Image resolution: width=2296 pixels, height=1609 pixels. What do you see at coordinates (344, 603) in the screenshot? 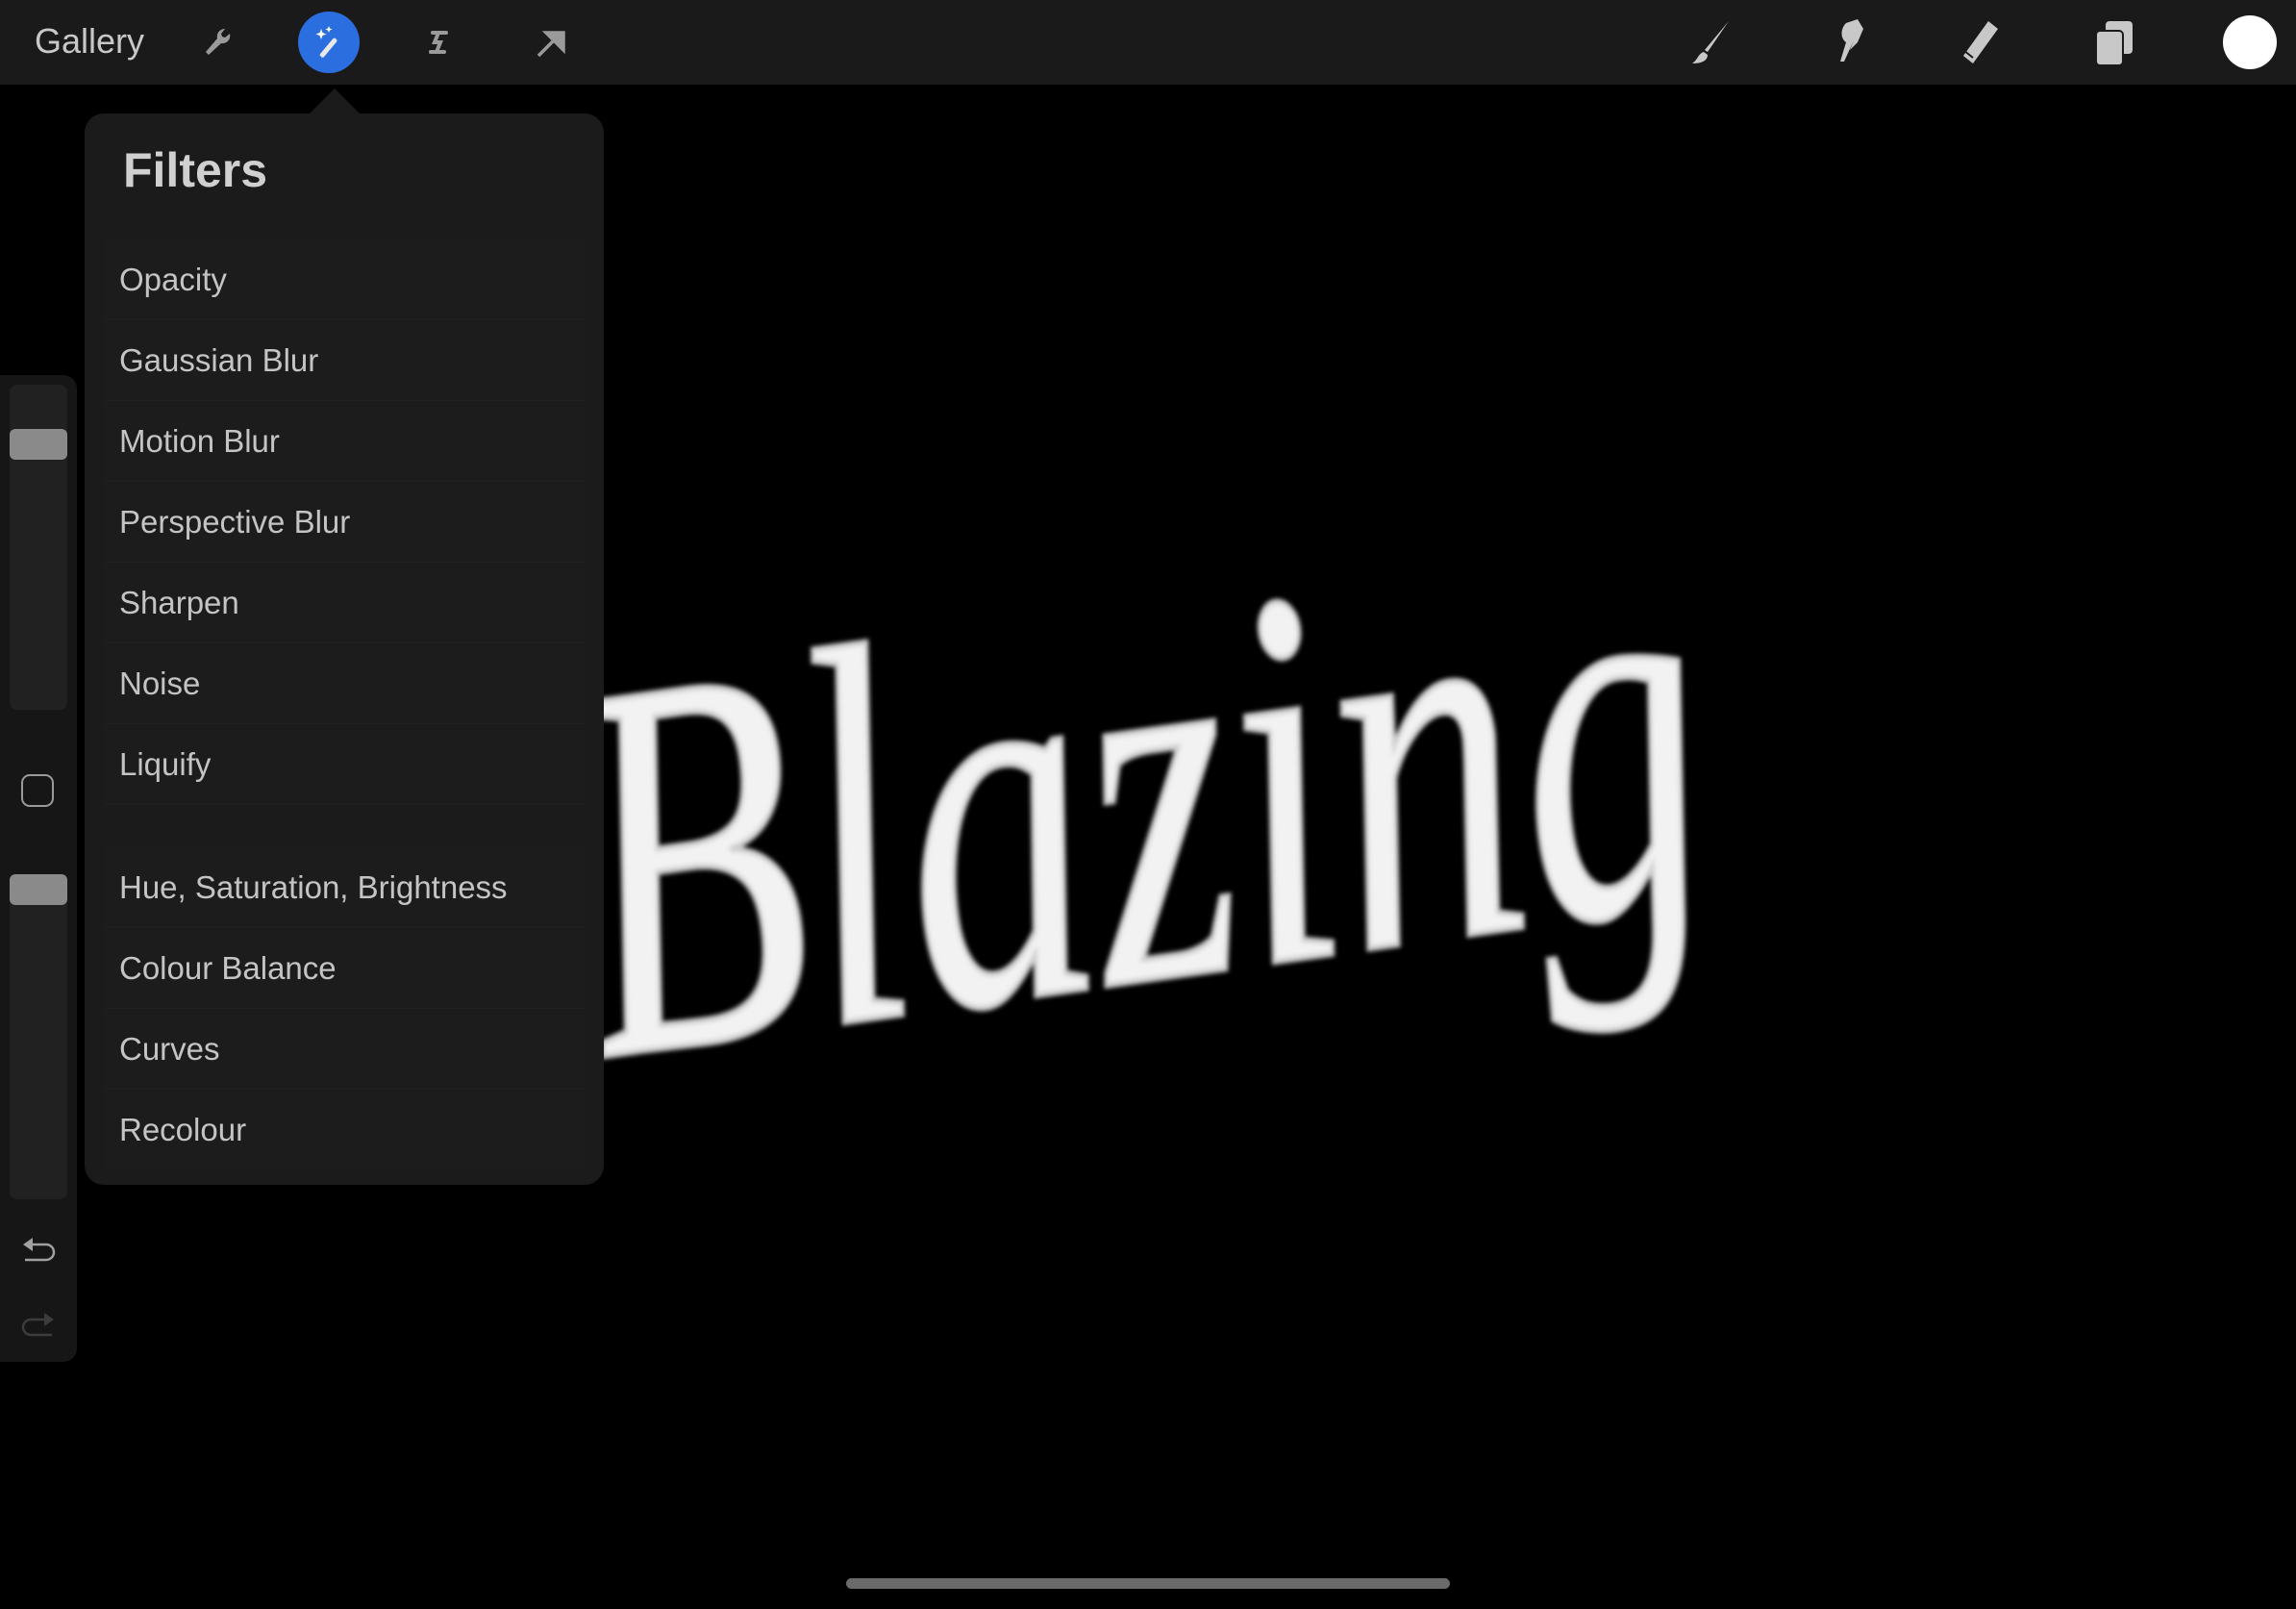
I see `filter-item-sharpen: Sharpen` at bounding box center [344, 603].